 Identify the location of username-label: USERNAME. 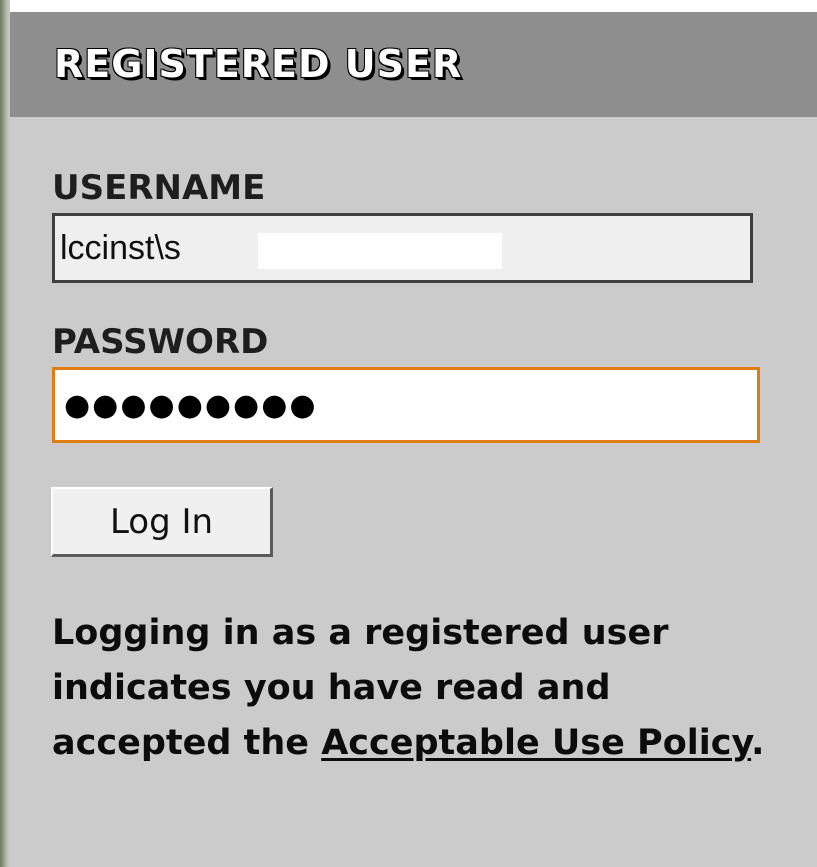
(159, 188).